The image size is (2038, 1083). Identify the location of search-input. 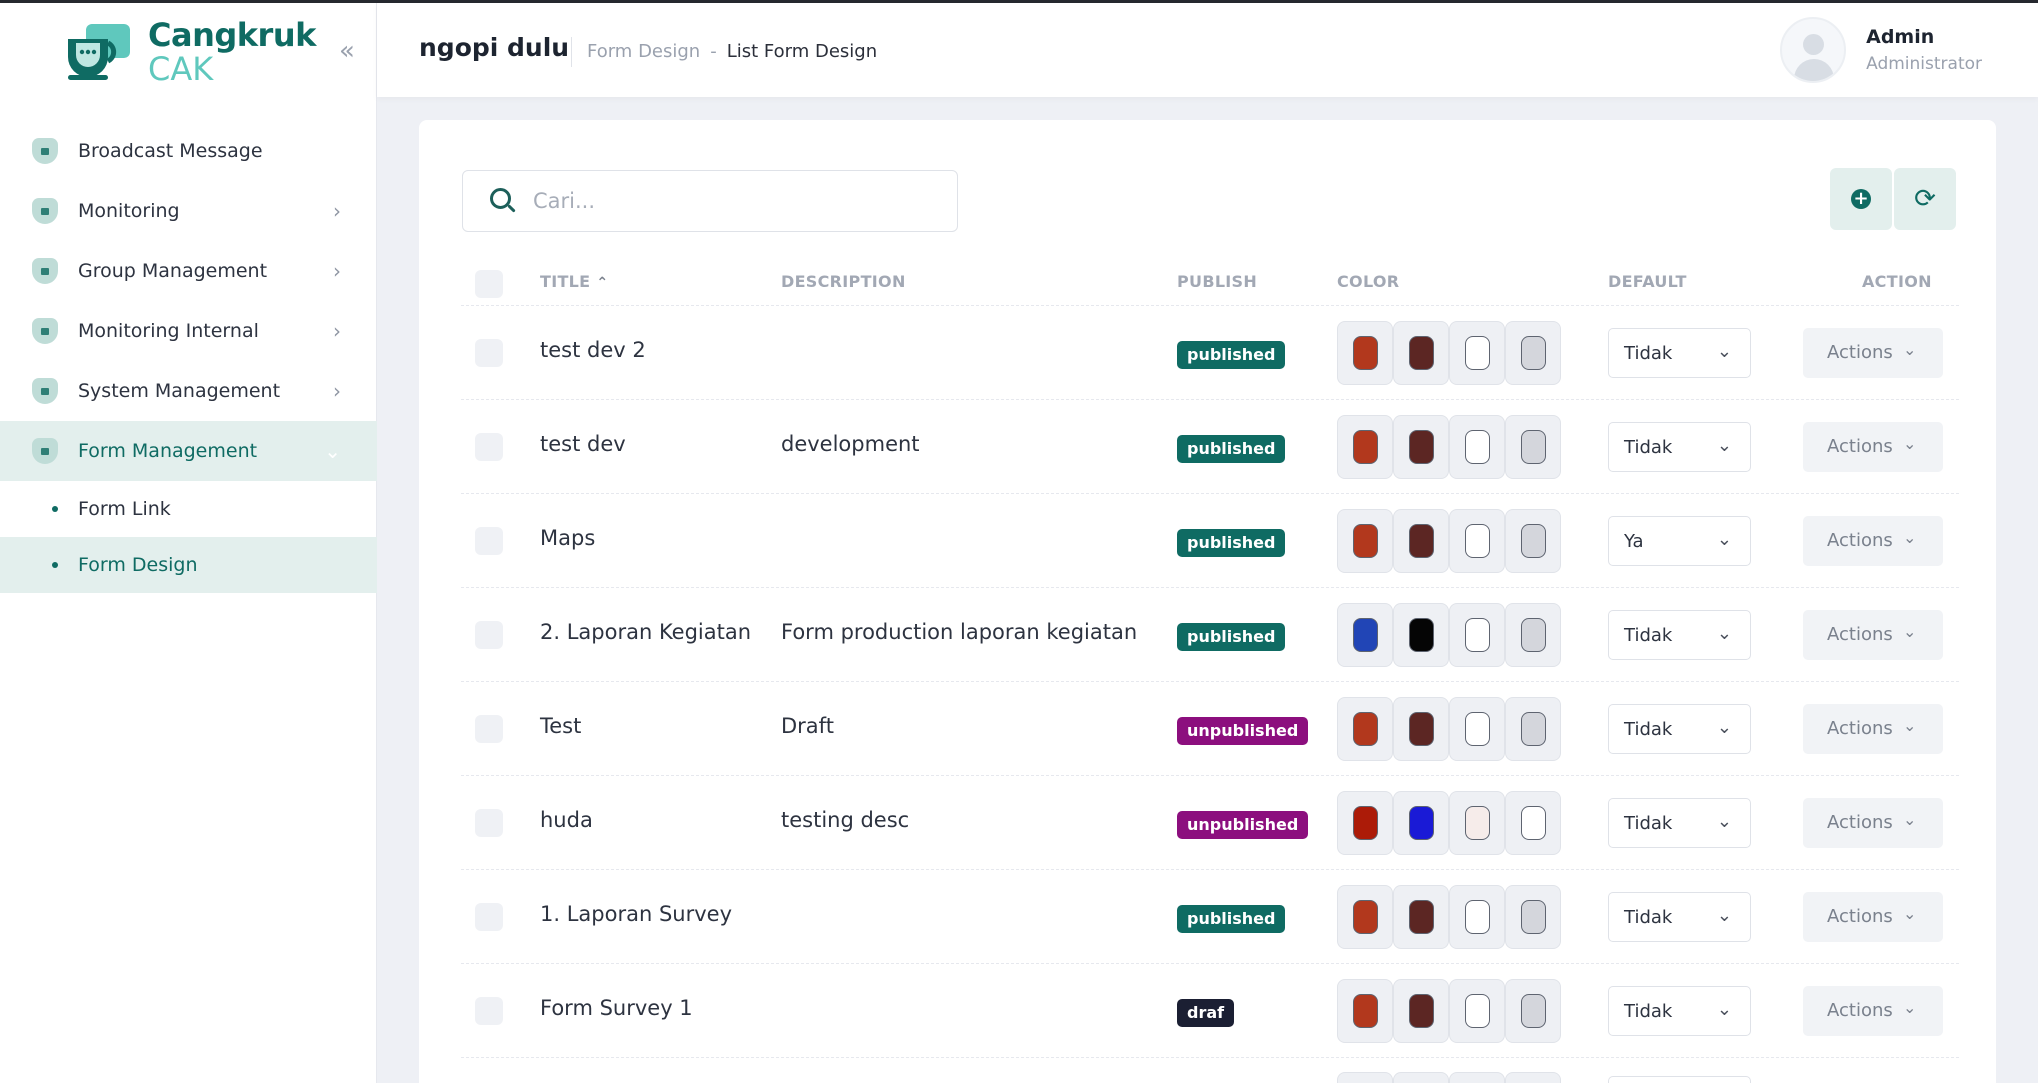
(733, 201).